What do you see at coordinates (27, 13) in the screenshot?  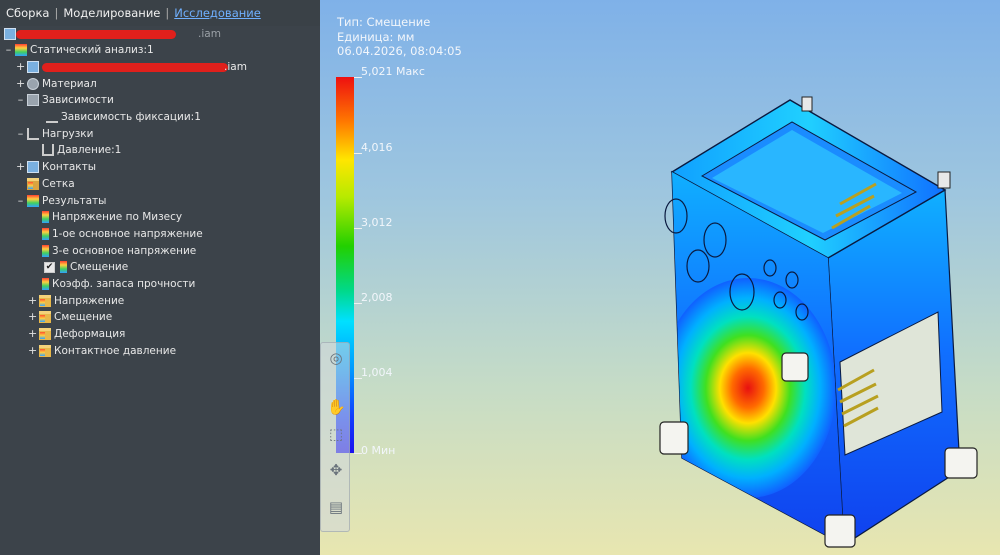 I see `tab-assembly: Сборка` at bounding box center [27, 13].